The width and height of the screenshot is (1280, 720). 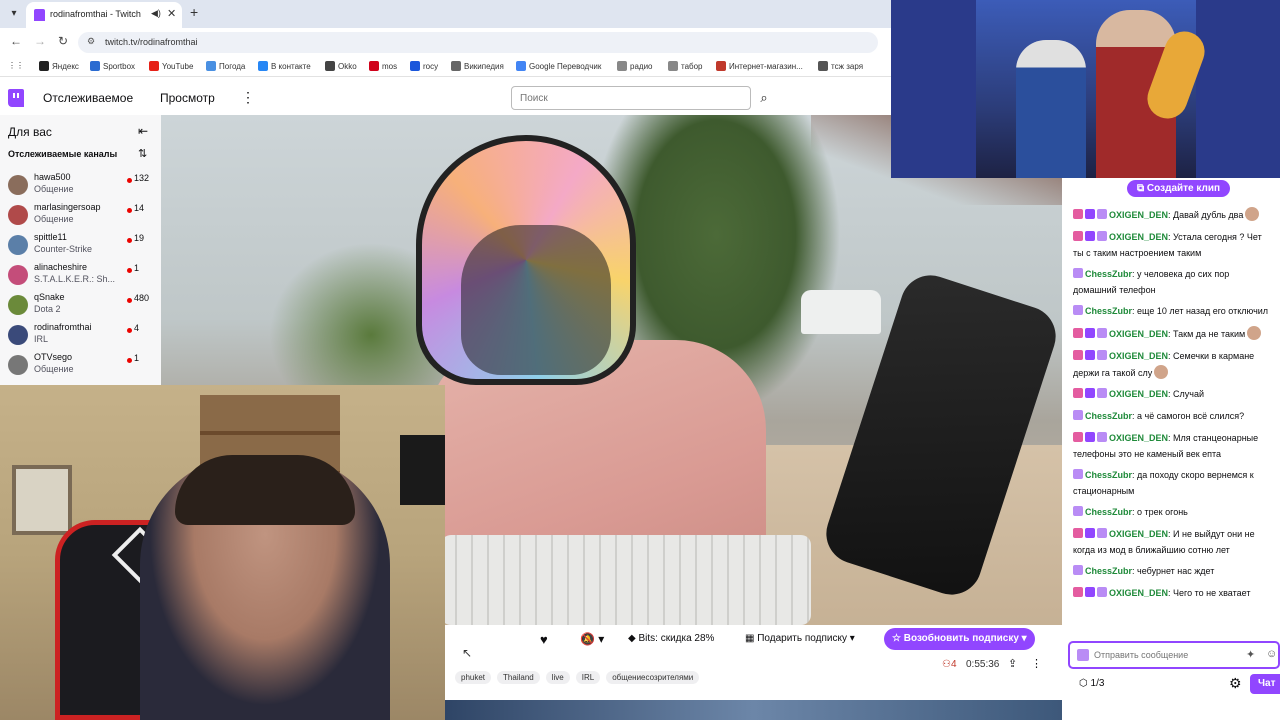 I want to click on stream-tag: Thailand, so click(x=518, y=677).